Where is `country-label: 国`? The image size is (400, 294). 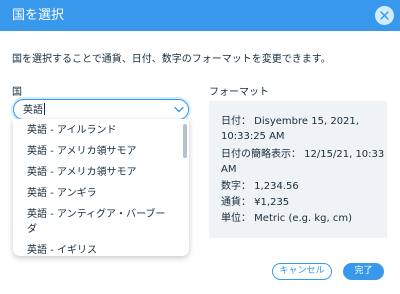 country-label: 国 is located at coordinates (17, 92).